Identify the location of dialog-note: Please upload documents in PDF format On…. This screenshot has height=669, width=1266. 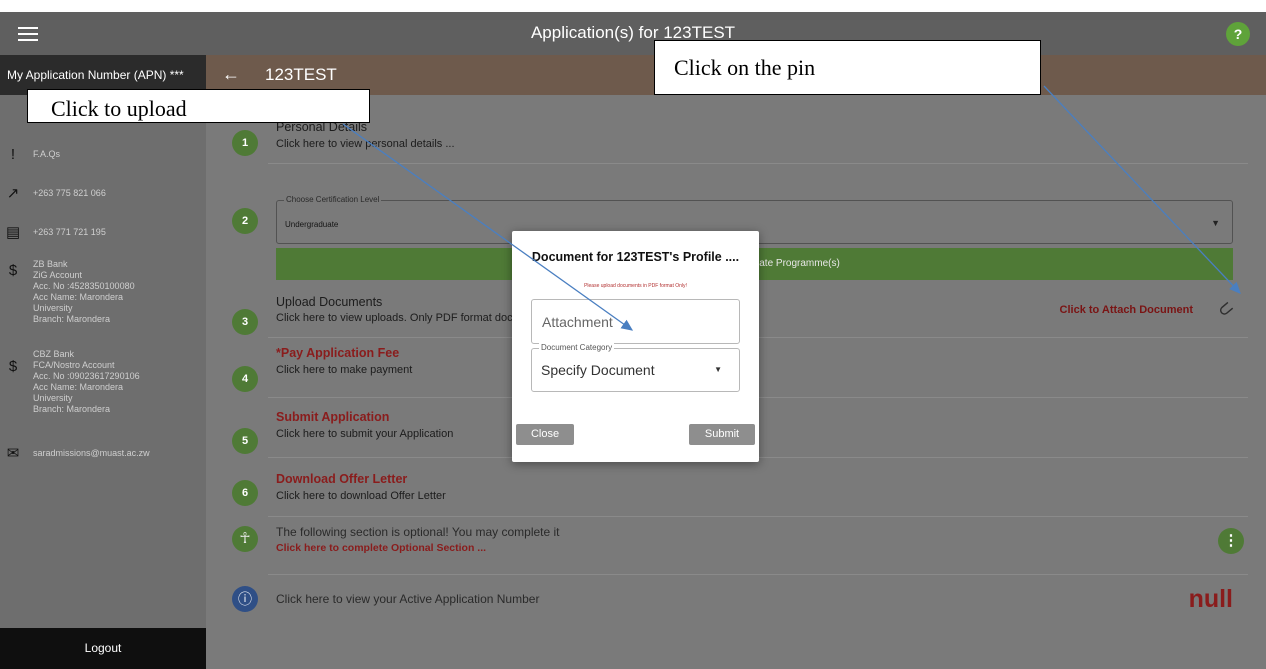
(635, 286).